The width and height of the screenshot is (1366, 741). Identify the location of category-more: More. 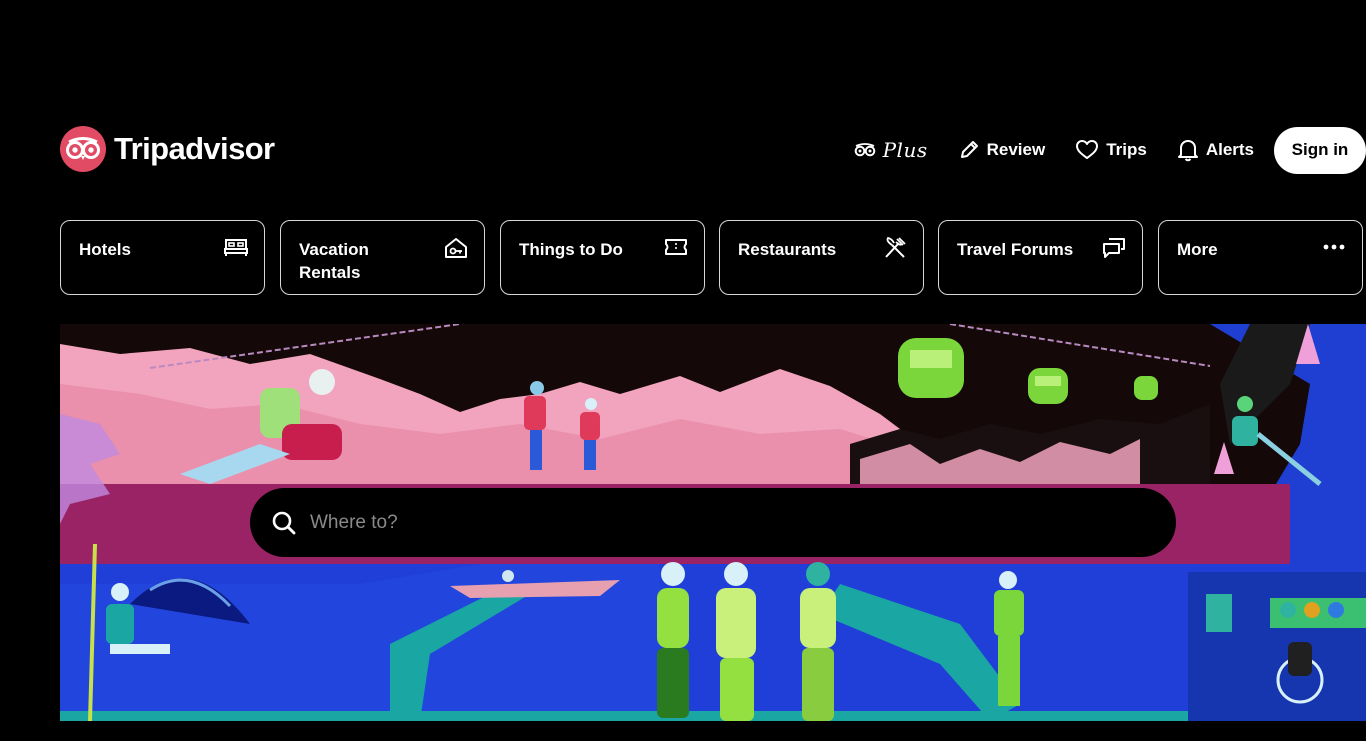
(1260, 257).